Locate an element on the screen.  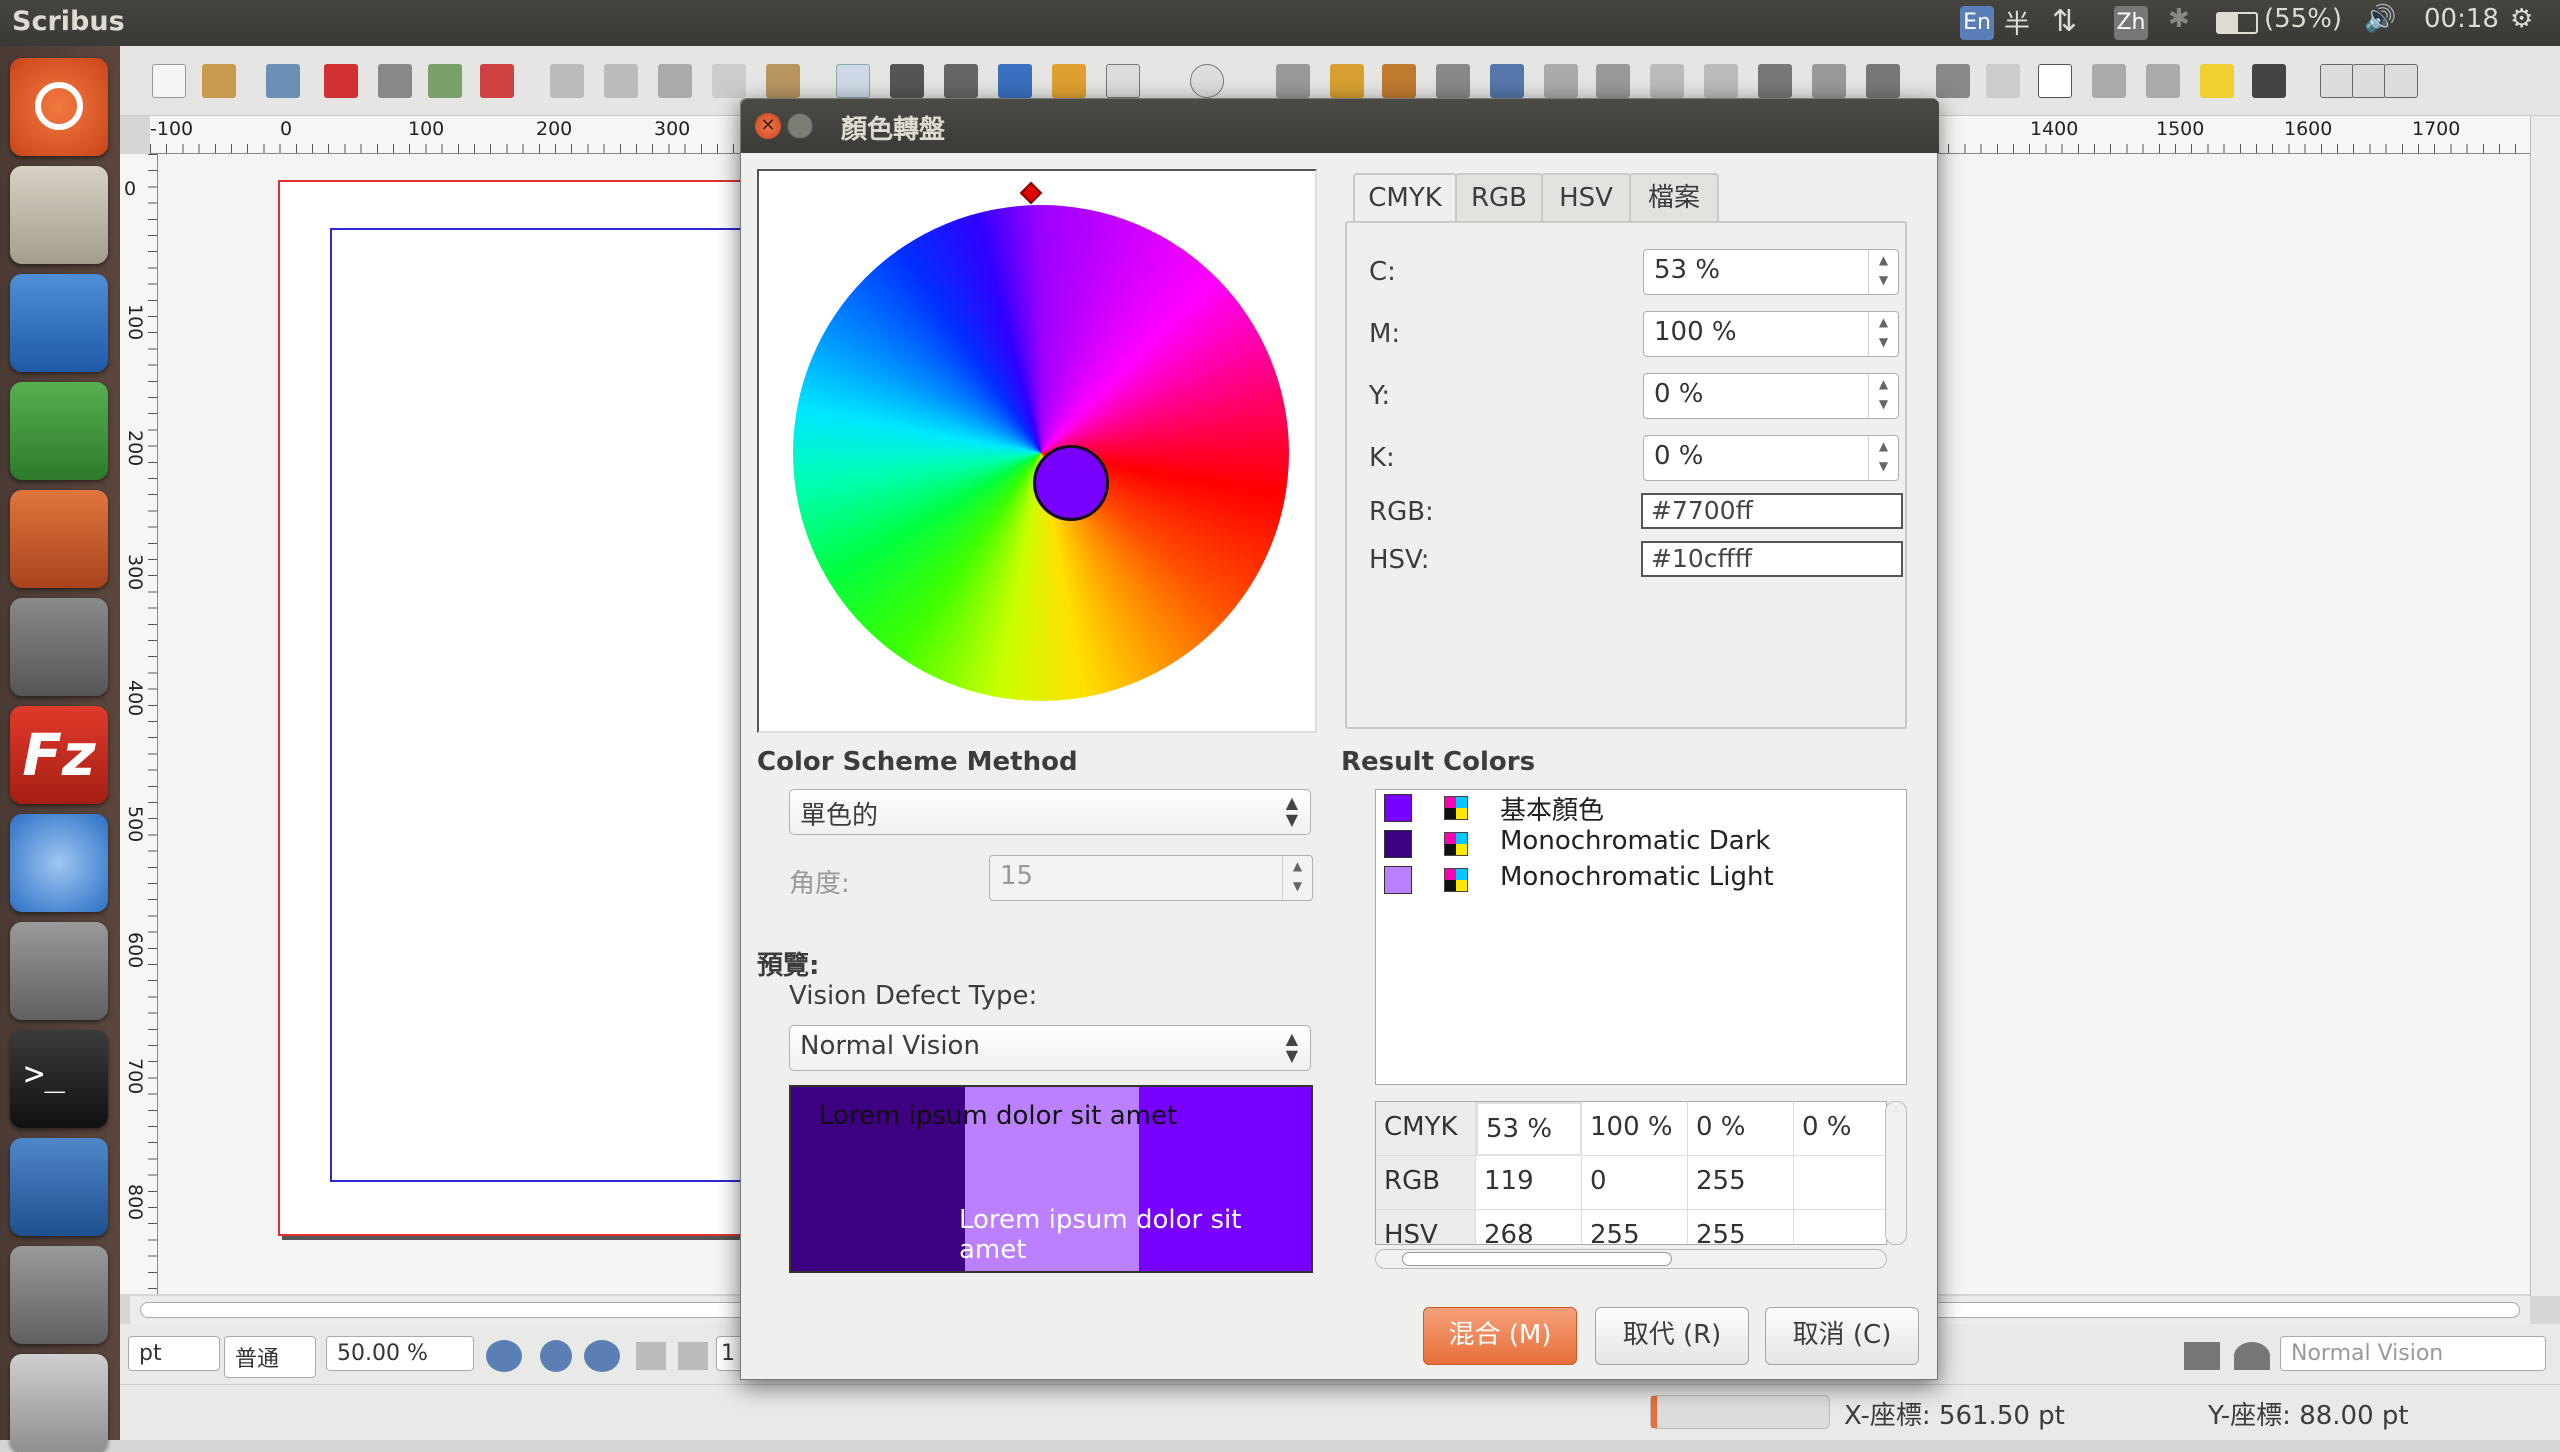
copy-properties-icon is located at coordinates (1829, 81).